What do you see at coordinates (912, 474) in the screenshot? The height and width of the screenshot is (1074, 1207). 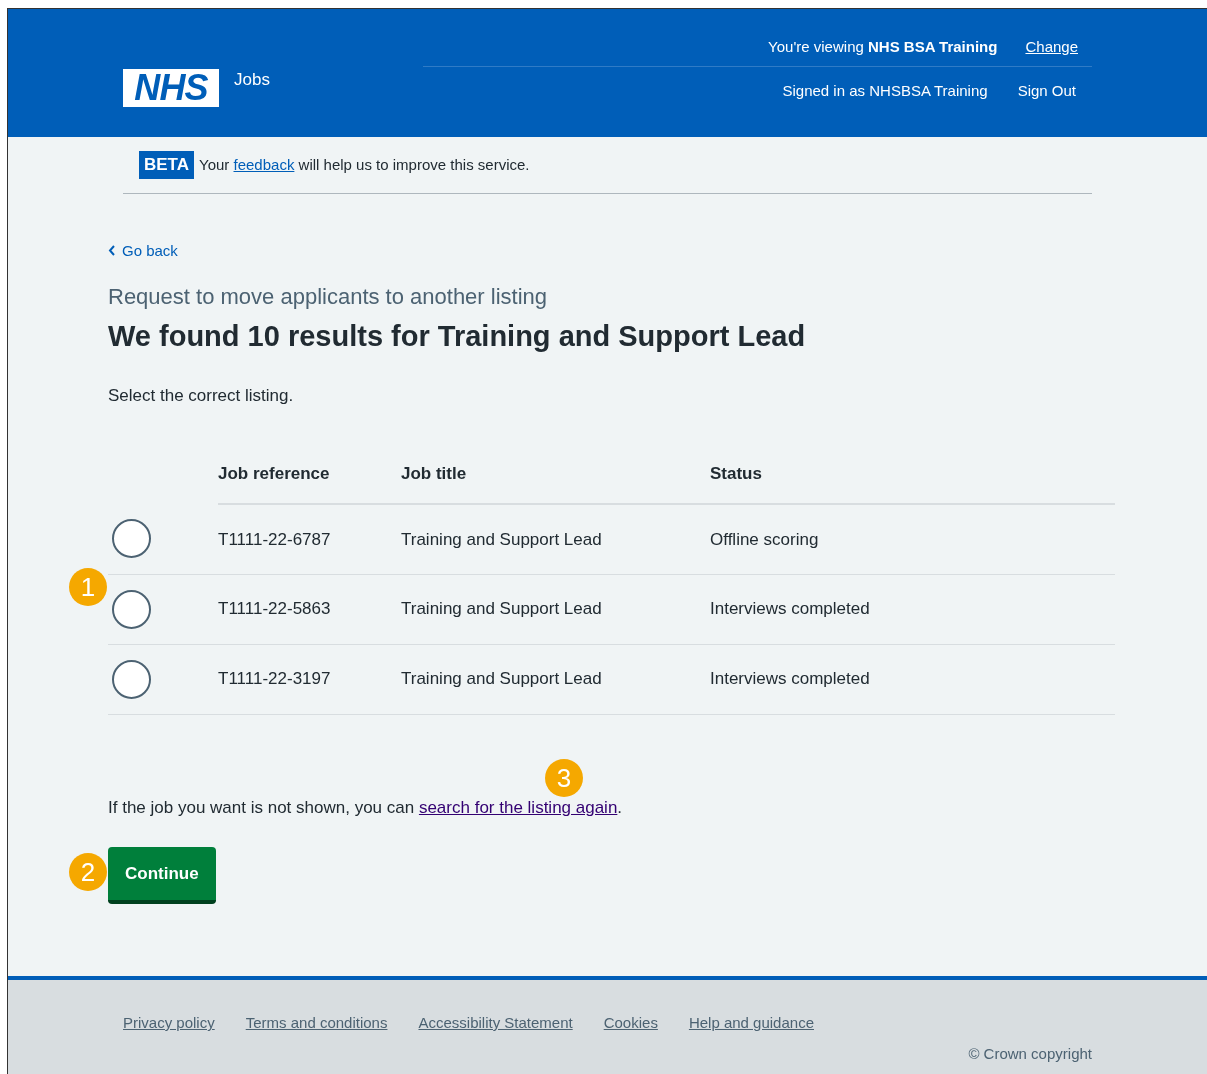 I see `column-header: Status` at bounding box center [912, 474].